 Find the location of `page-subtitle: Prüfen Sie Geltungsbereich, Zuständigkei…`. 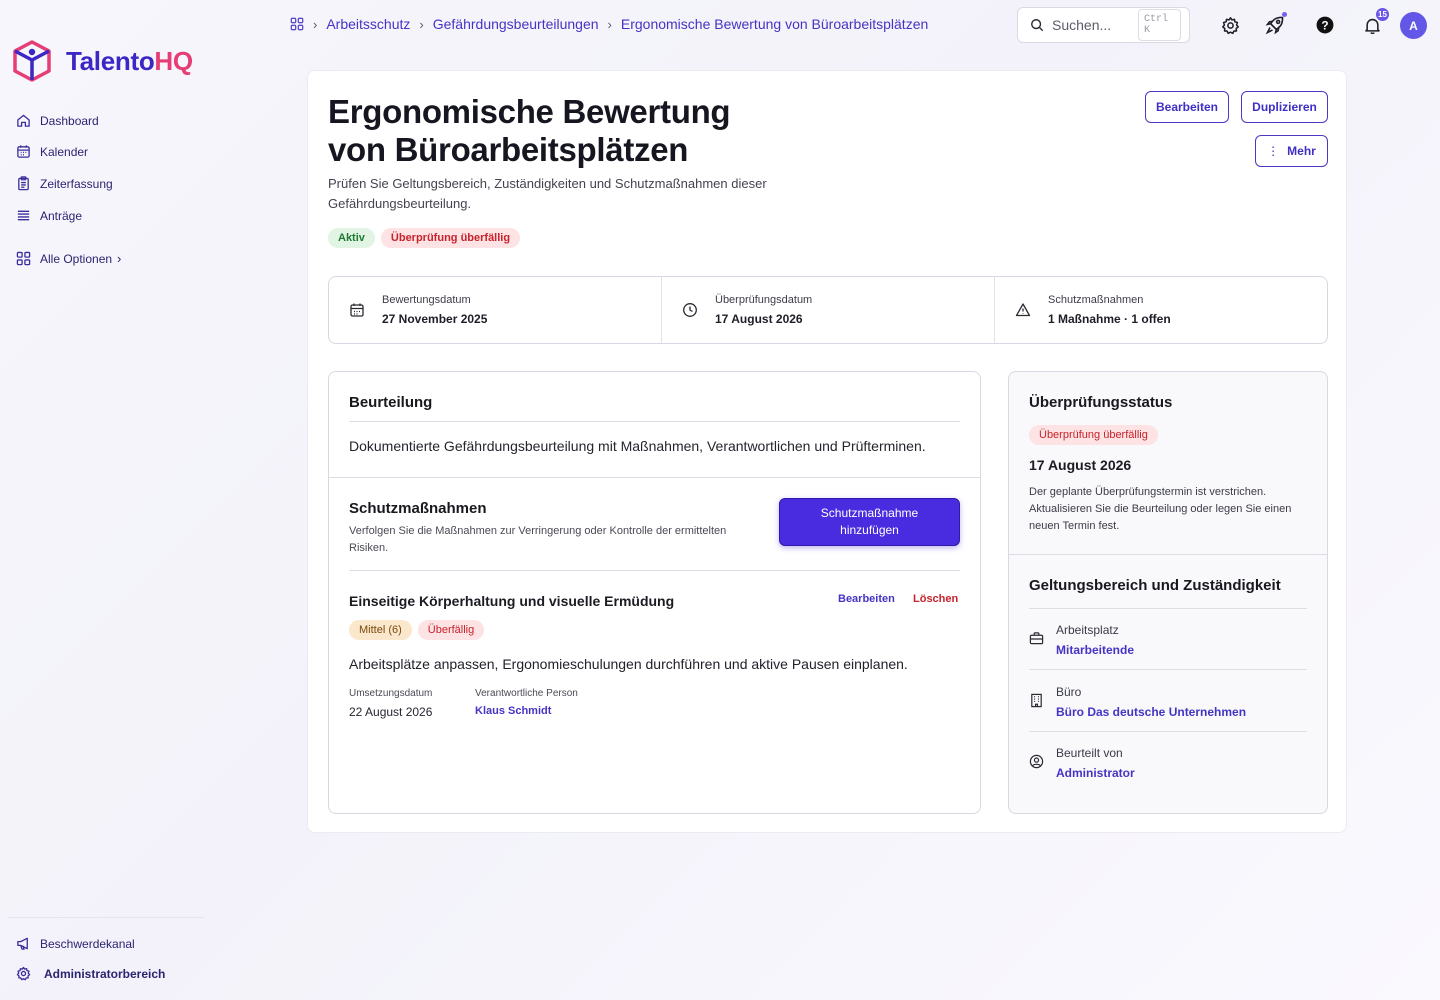

page-subtitle: Prüfen Sie Geltungsbereich, Zuständigkei… is located at coordinates (547, 193).